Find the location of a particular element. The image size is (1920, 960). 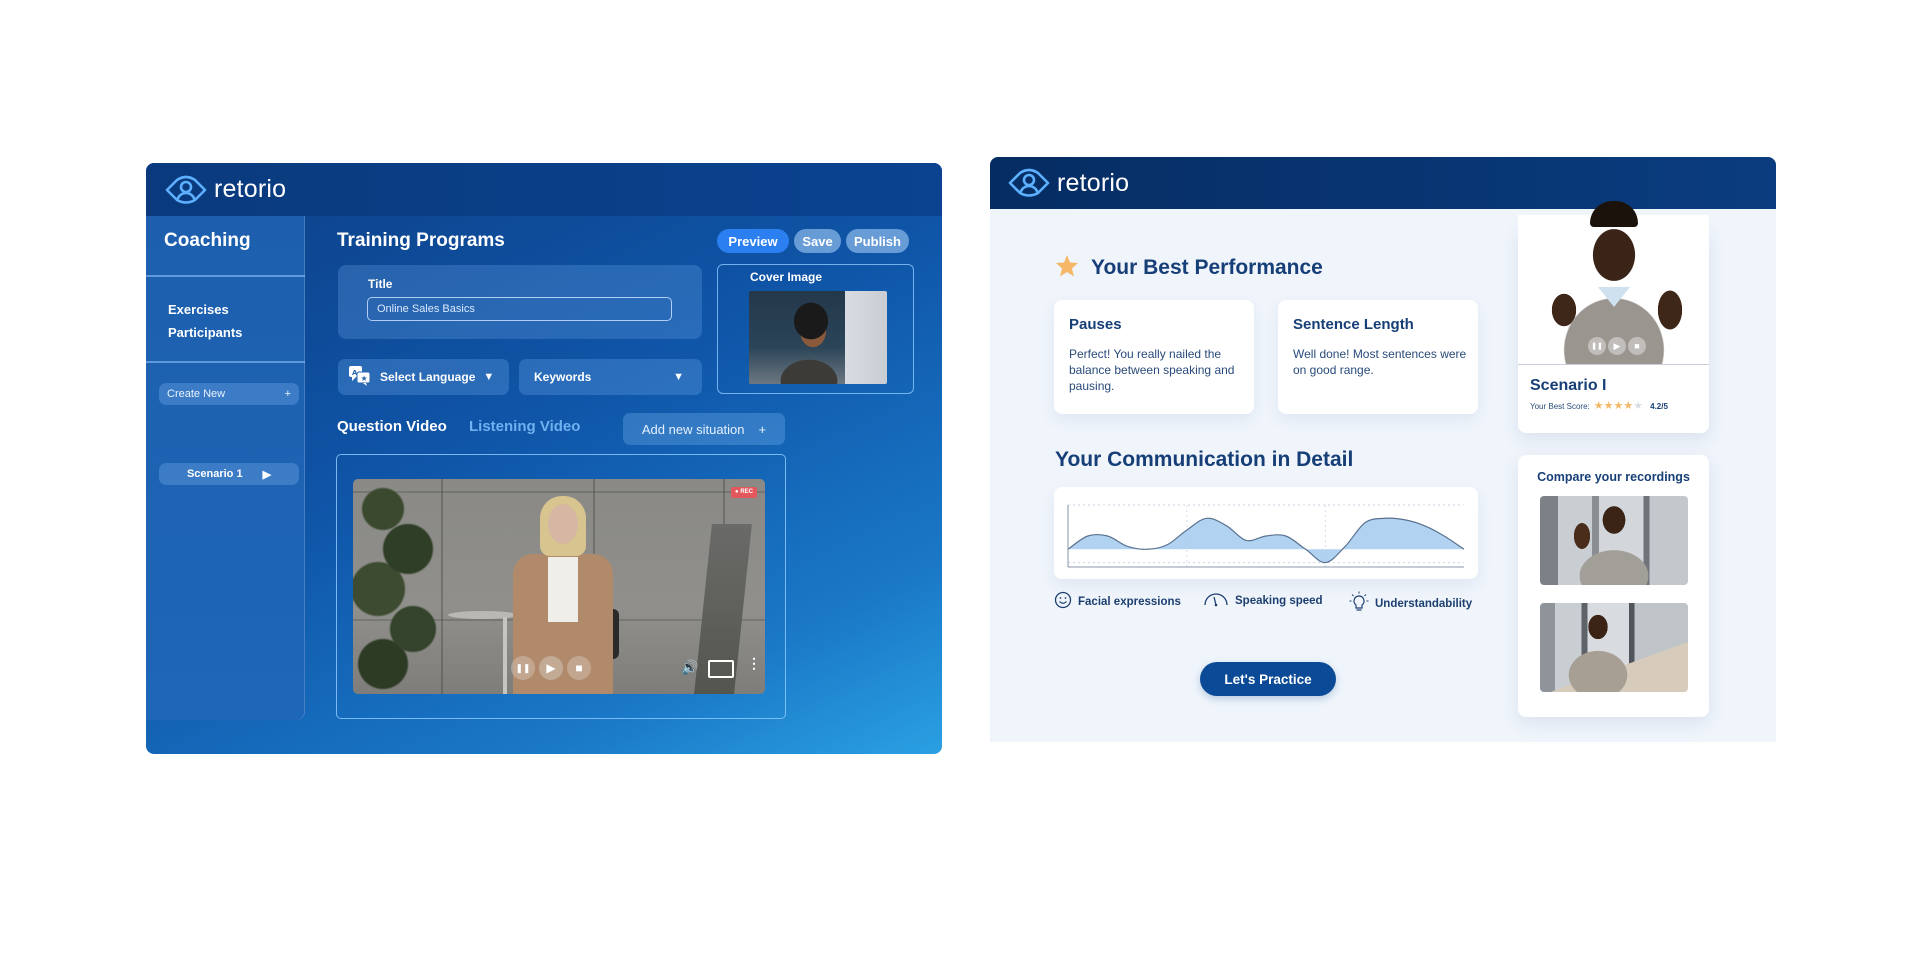

best-score-value: 4.2/5 is located at coordinates (1659, 406).